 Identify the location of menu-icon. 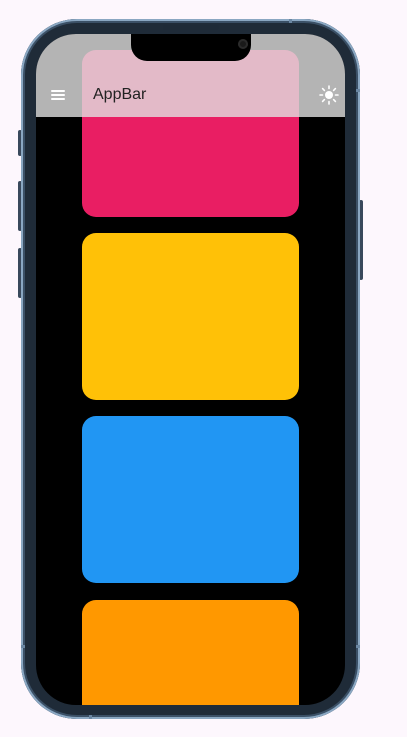
(58, 95).